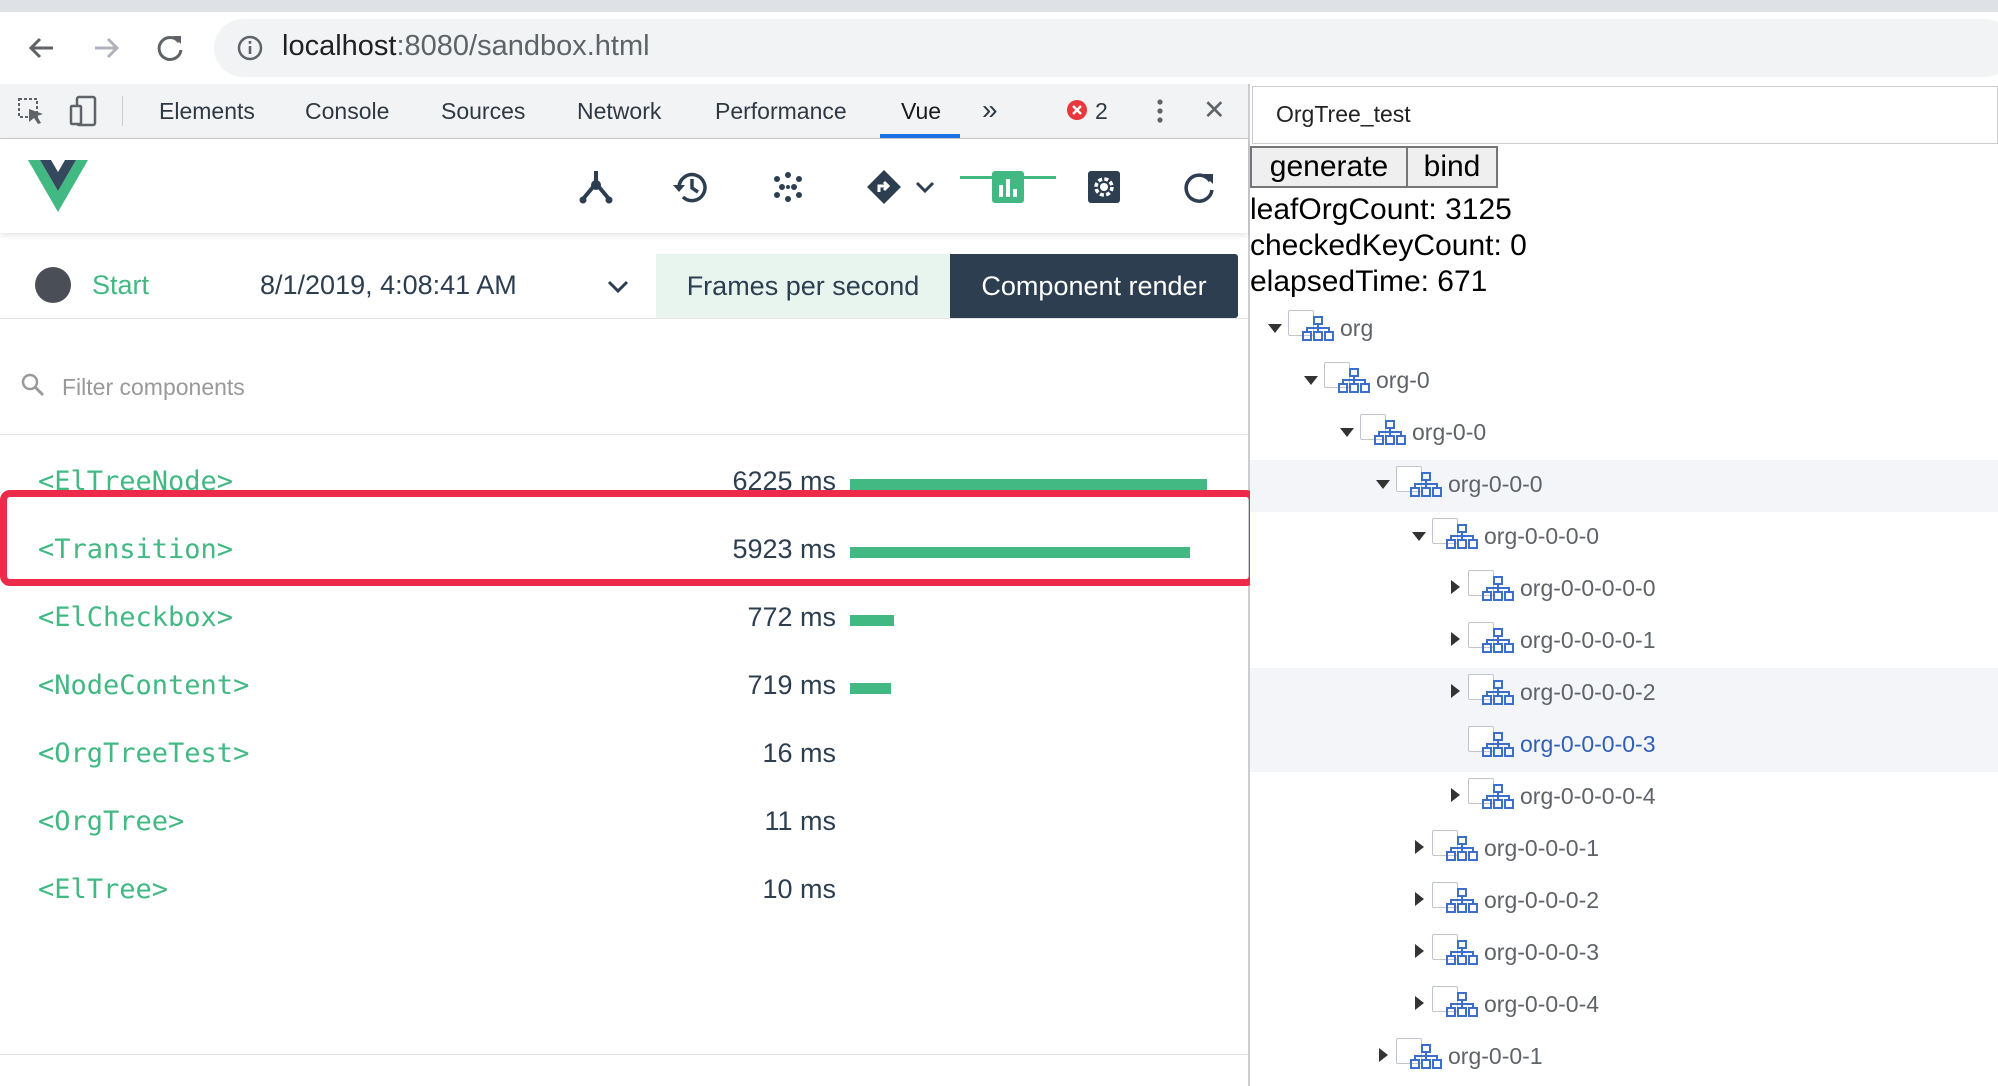 Image resolution: width=1998 pixels, height=1086 pixels. Describe the element at coordinates (1624, 694) in the screenshot. I see `tree-node: org-0-0-0-0-2` at that location.